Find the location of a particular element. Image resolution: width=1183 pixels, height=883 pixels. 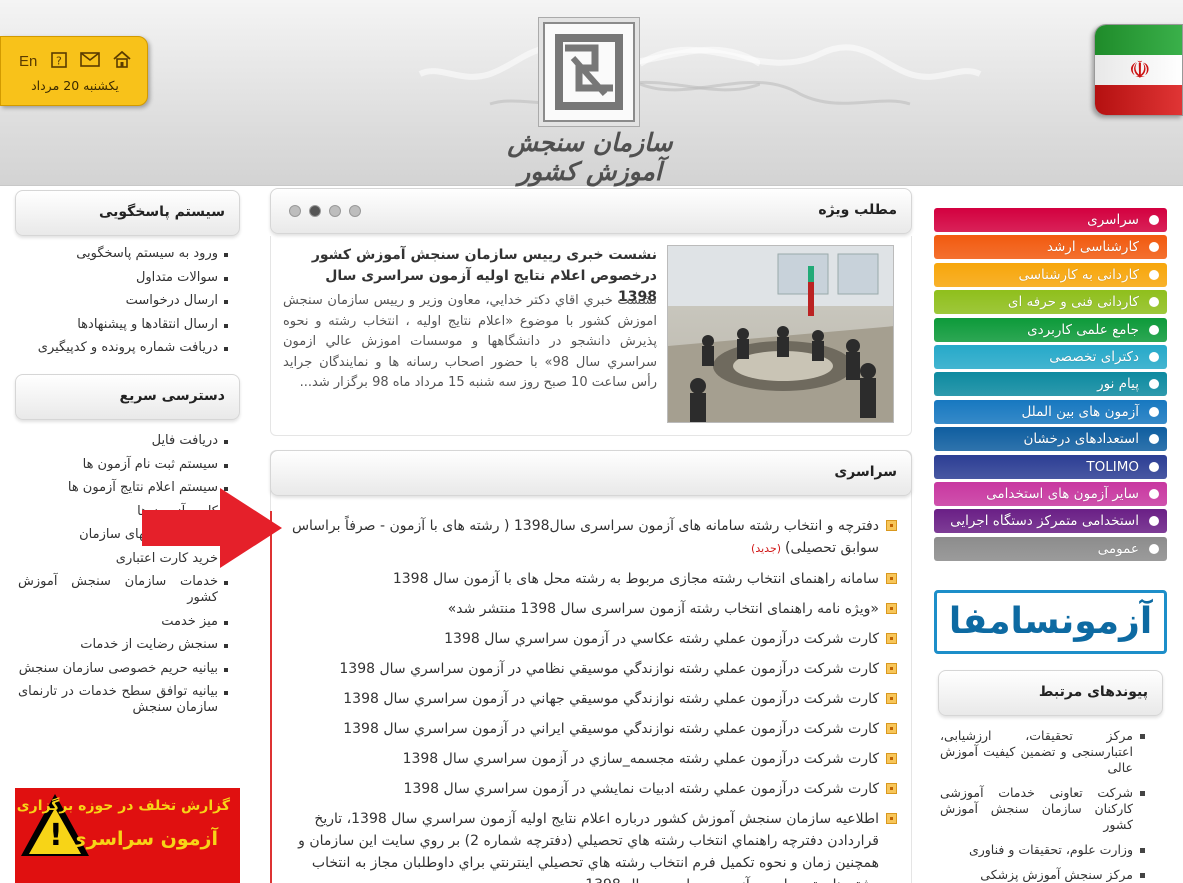

category-item: آزمون های بین الملل is located at coordinates (1050, 411).